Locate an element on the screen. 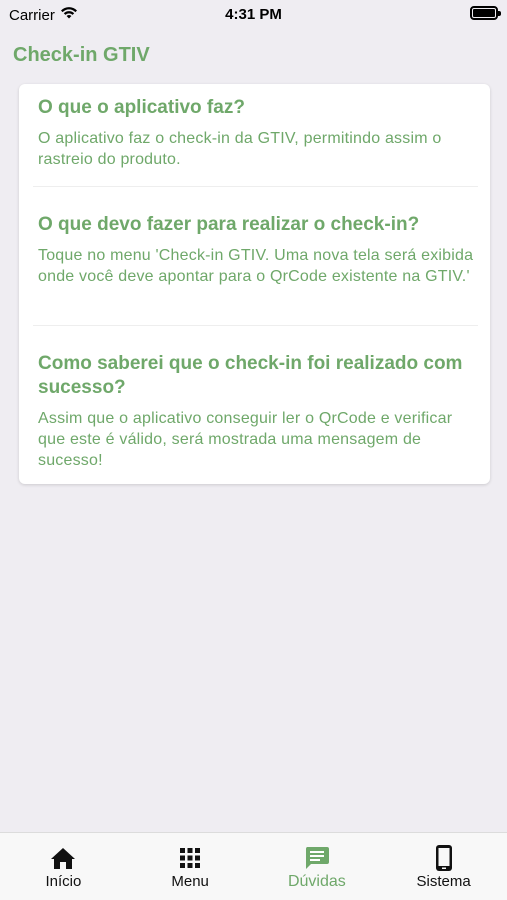  tab-inicio: Início is located at coordinates (63, 866).